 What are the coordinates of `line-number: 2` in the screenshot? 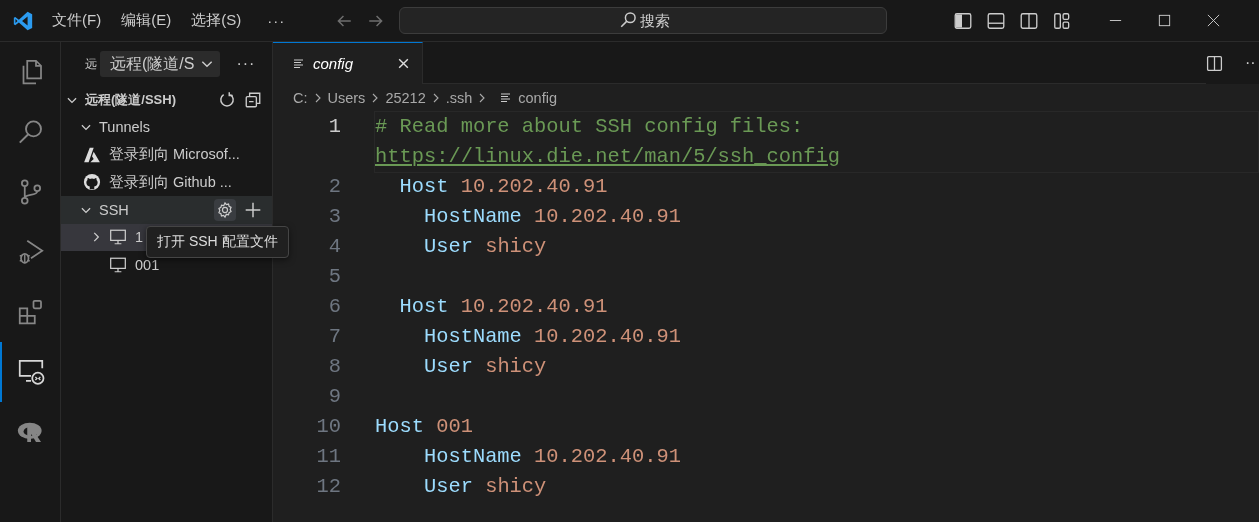 It's located at (334, 187).